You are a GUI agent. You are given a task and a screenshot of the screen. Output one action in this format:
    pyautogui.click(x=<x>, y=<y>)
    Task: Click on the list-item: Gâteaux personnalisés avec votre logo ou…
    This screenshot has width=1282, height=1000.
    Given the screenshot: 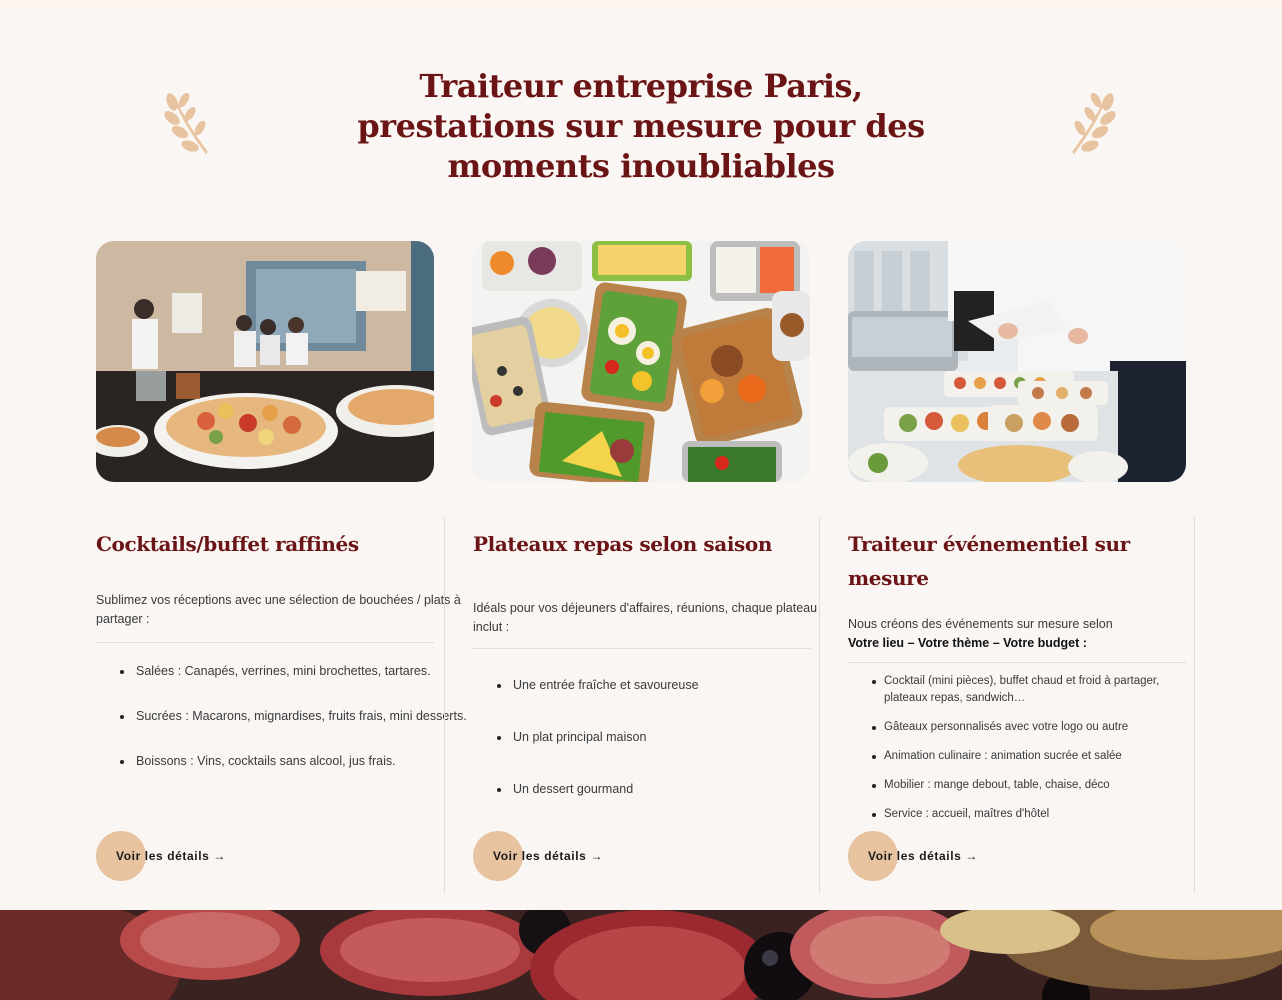 What is the action you would take?
    pyautogui.click(x=1021, y=727)
    